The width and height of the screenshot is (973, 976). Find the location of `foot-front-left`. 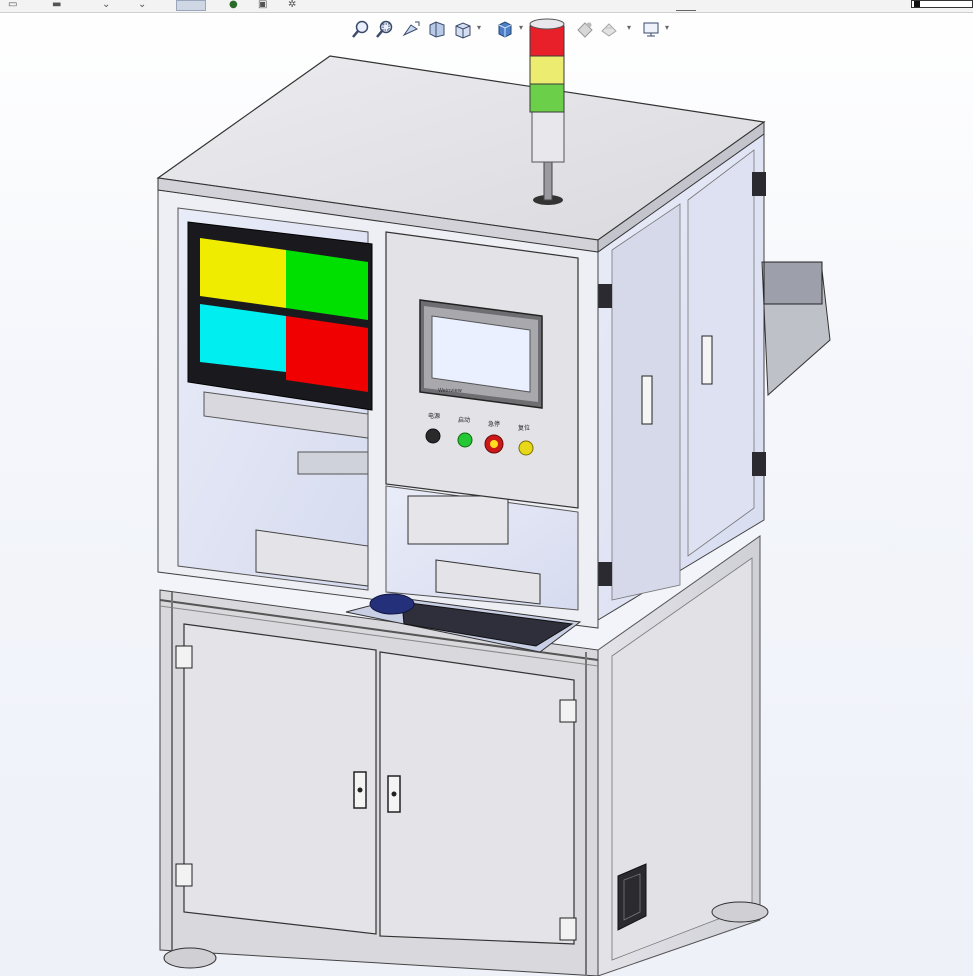

foot-front-left is located at coordinates (190, 958).